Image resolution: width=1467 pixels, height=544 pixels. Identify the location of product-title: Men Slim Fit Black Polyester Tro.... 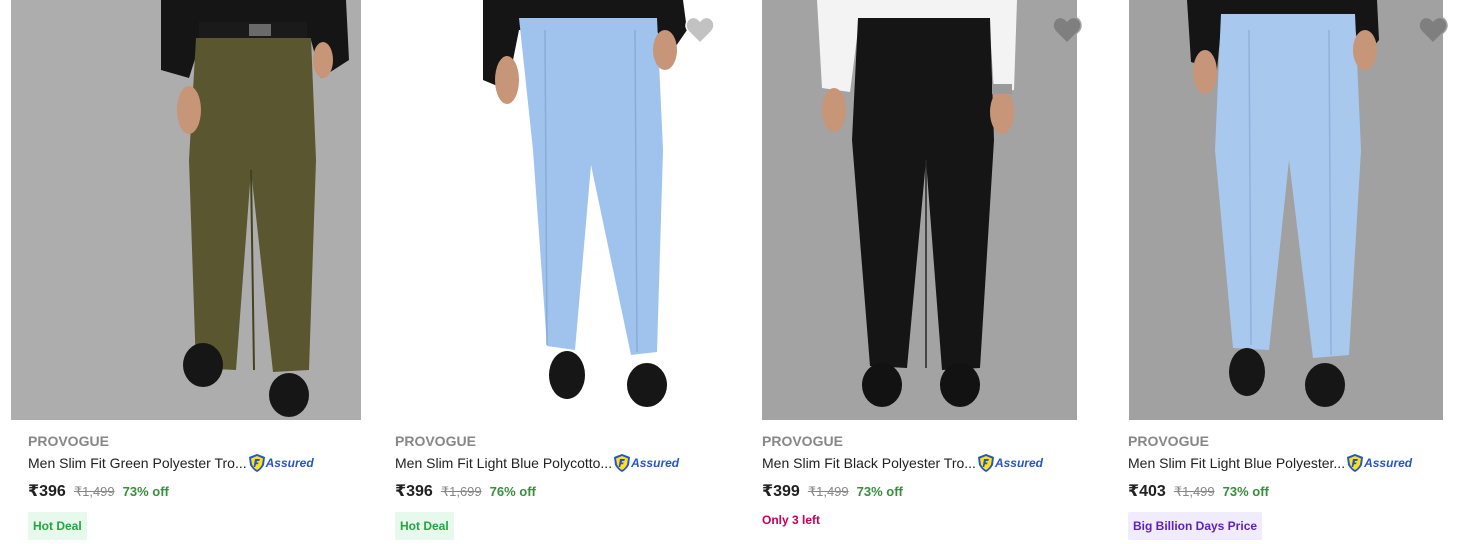
(869, 463).